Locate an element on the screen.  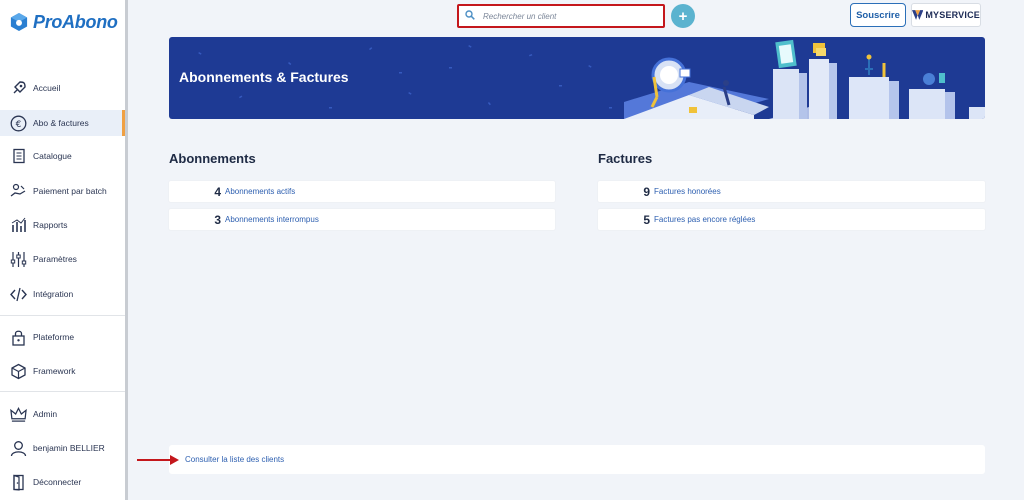
active-subscriptions-row: 4 Abonnements actifs is located at coordinates (362, 191).